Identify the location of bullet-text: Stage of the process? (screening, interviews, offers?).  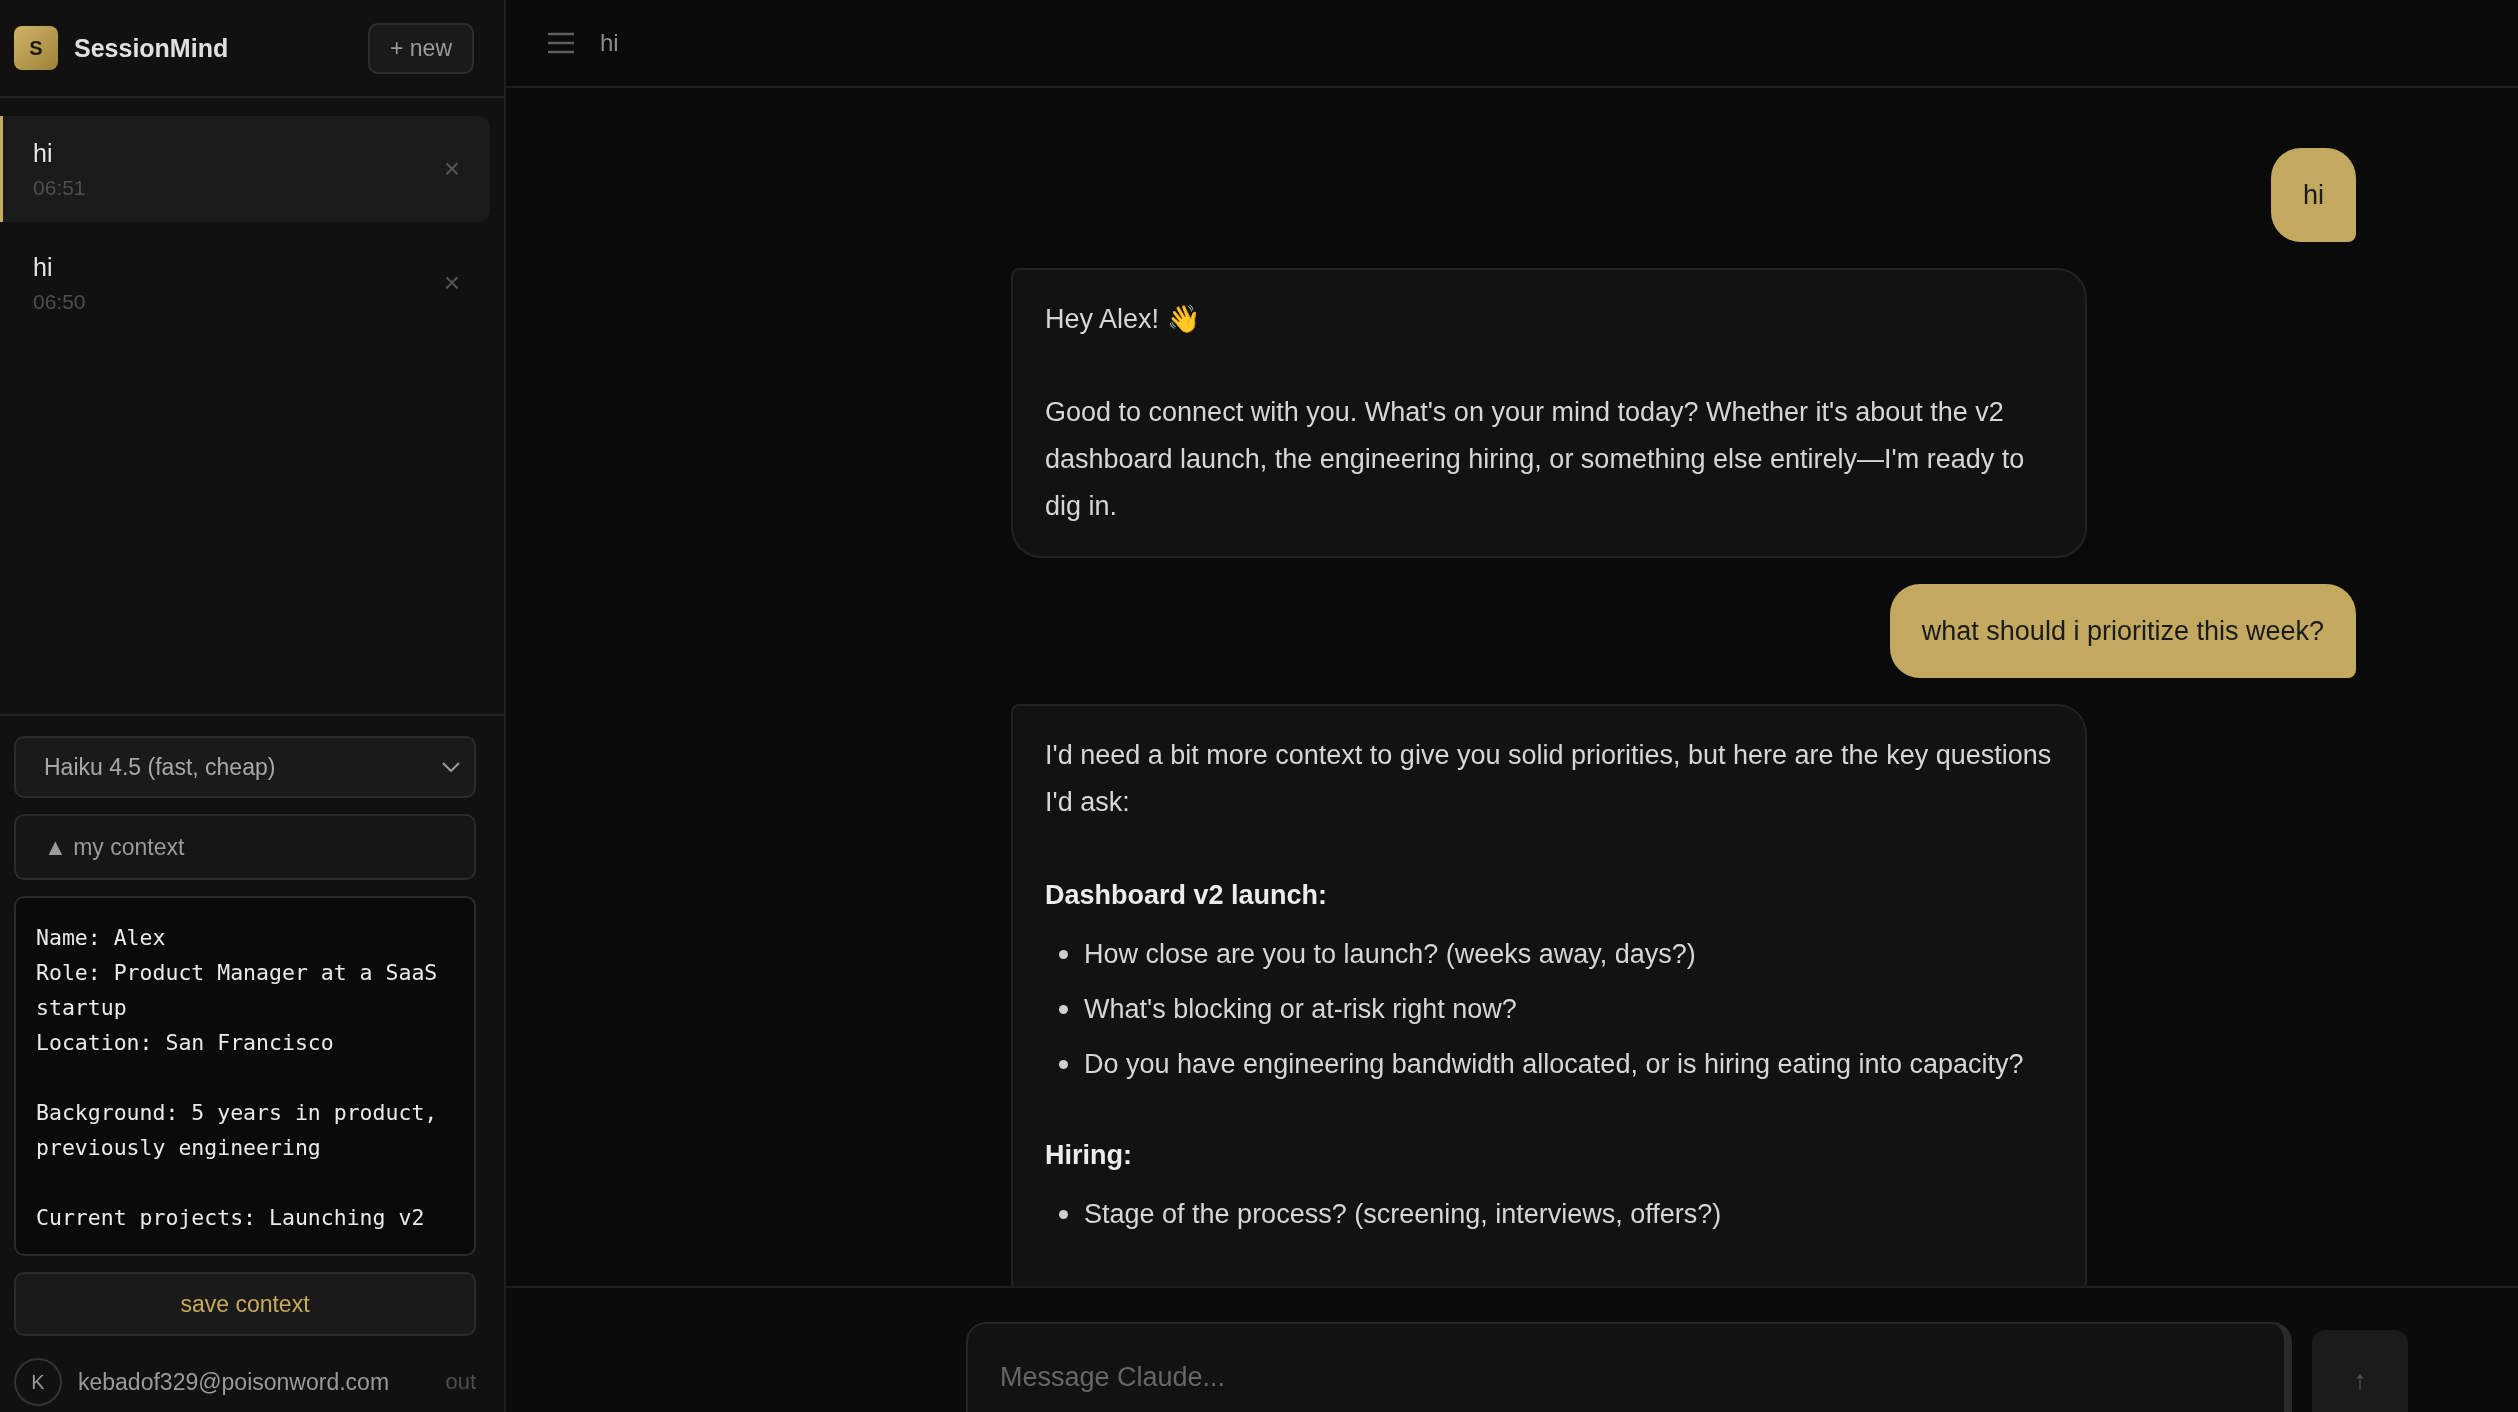
(1403, 1214).